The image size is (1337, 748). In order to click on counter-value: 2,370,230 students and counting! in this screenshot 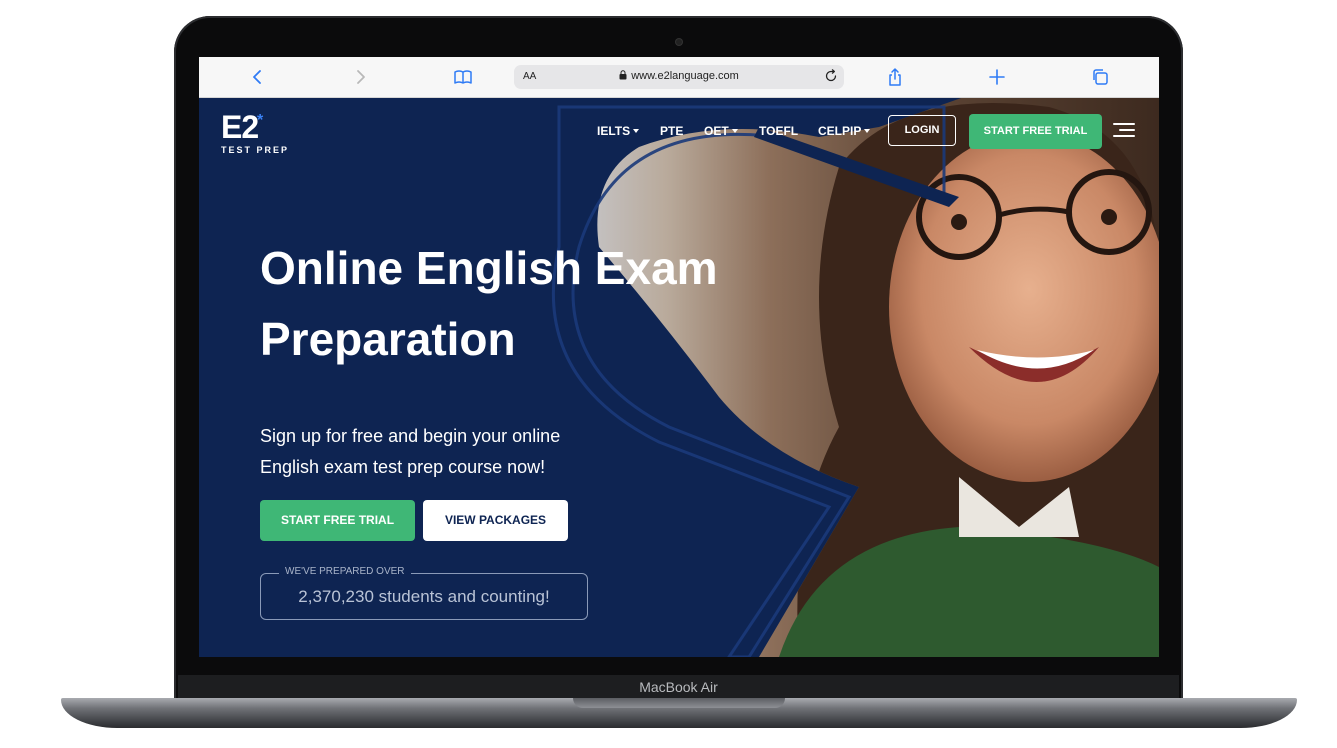, I will do `click(424, 596)`.